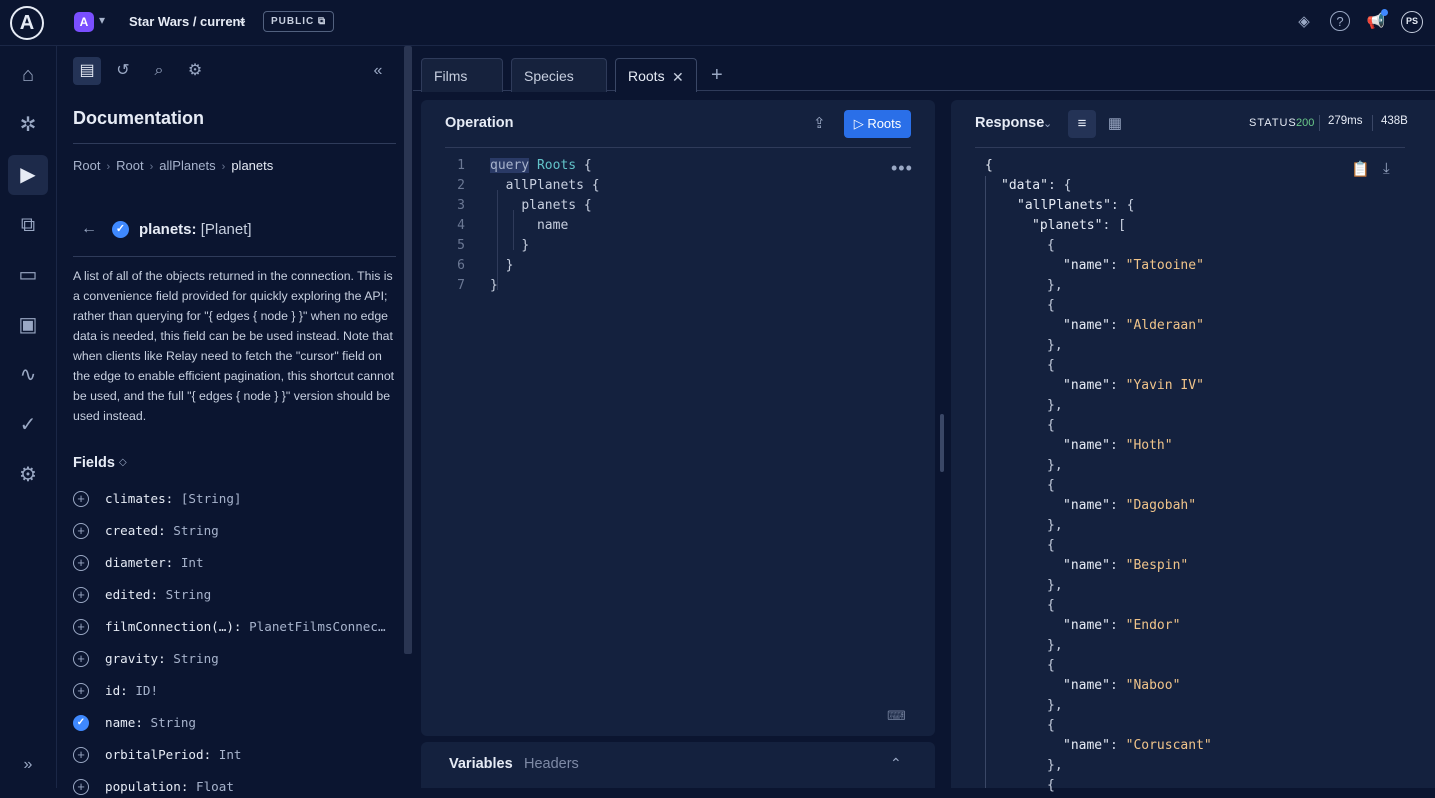  Describe the element at coordinates (123, 462) in the screenshot. I see `sort-icon: ◇` at that location.